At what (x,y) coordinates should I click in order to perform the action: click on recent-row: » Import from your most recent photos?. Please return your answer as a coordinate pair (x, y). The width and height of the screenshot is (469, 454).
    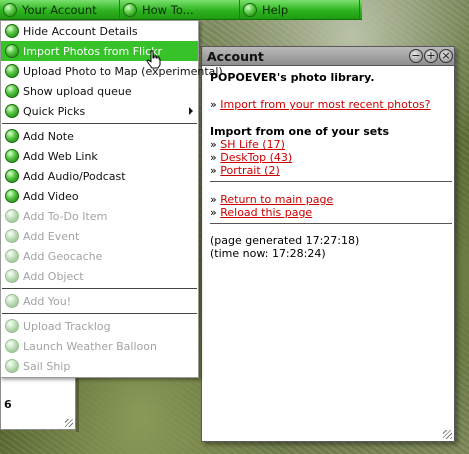
    Looking at the image, I should click on (330, 104).